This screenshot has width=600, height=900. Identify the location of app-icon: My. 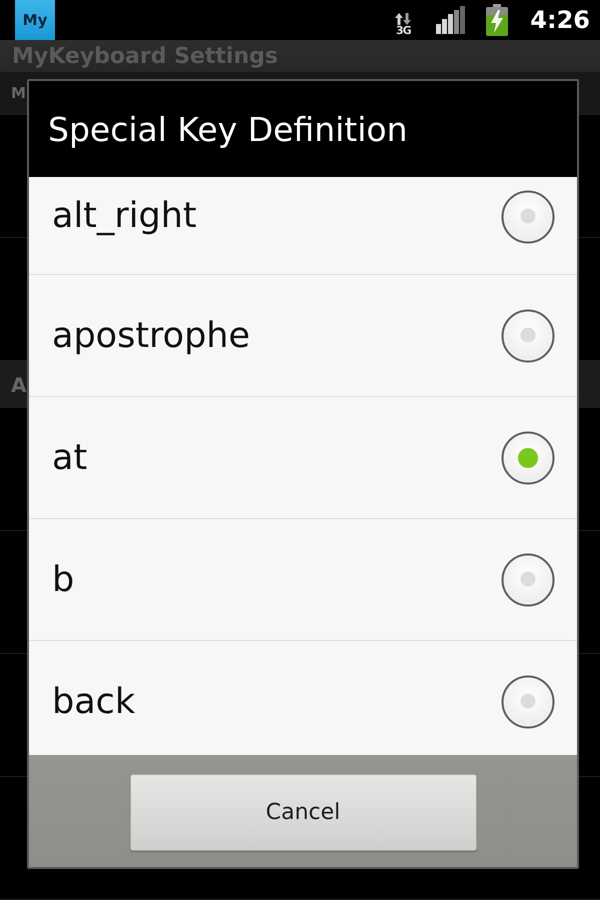
(35, 20).